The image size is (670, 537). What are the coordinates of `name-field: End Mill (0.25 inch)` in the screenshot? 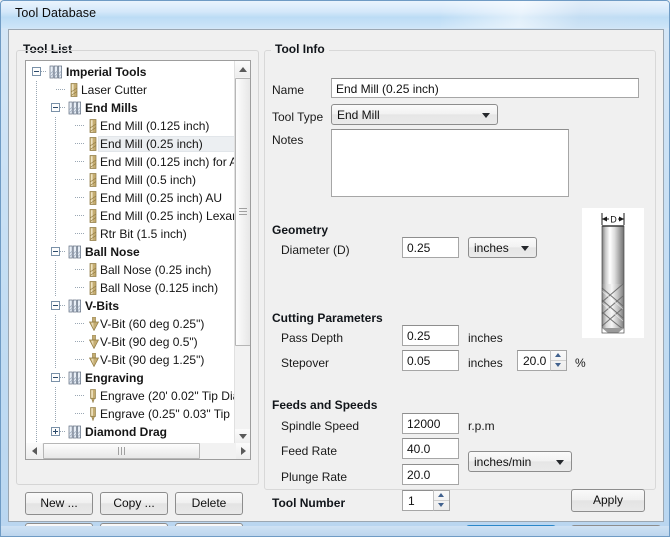 It's located at (485, 88).